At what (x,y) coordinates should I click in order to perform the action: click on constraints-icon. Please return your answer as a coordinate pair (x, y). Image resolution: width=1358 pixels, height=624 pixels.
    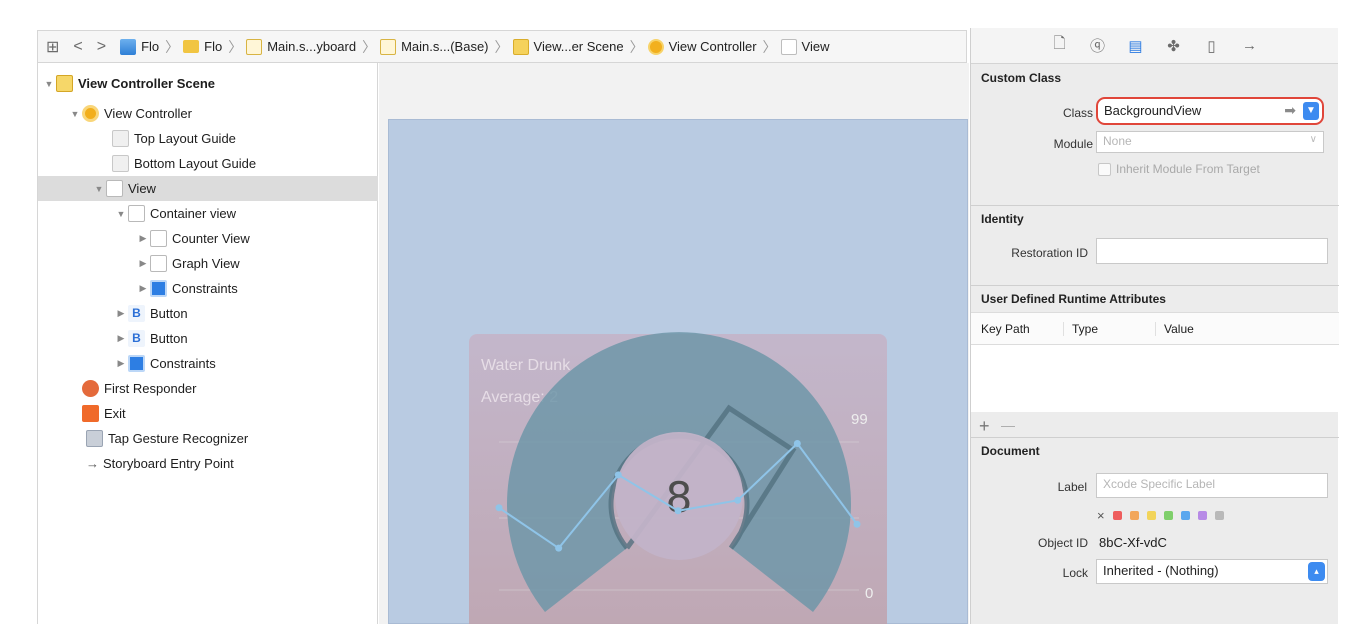
    Looking at the image, I should click on (136, 363).